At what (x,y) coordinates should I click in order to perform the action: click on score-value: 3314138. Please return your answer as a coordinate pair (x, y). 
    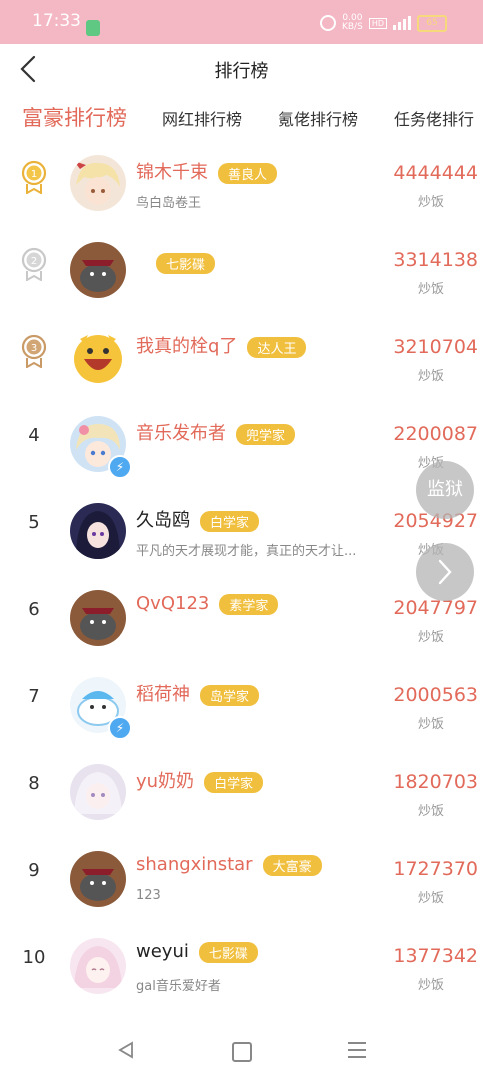
    Looking at the image, I should click on (435, 260).